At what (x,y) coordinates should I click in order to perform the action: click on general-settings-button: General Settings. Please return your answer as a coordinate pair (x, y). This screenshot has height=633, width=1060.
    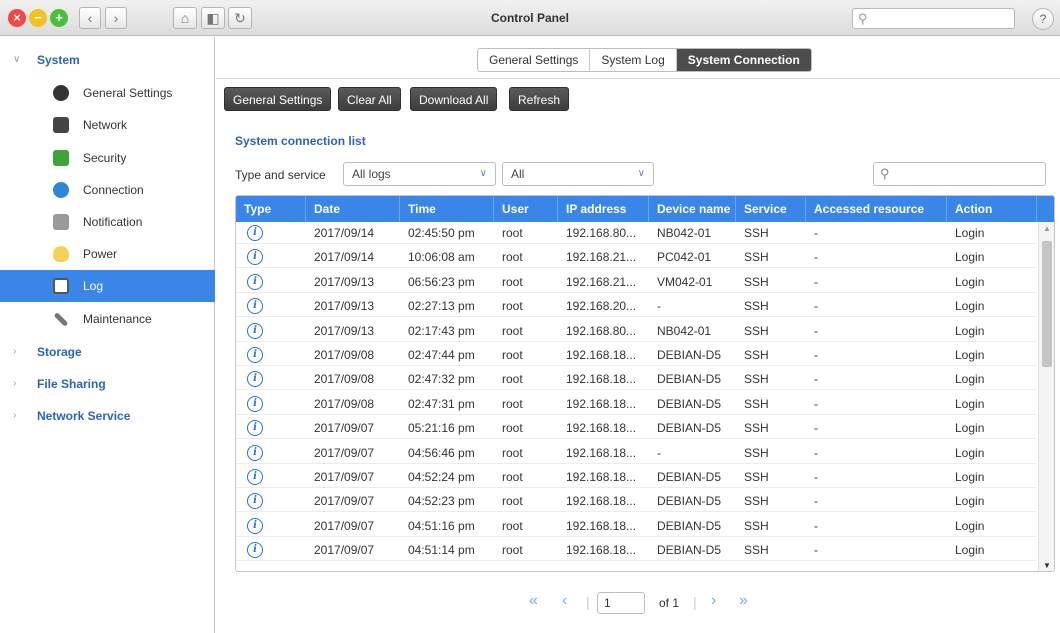
    Looking at the image, I should click on (278, 99).